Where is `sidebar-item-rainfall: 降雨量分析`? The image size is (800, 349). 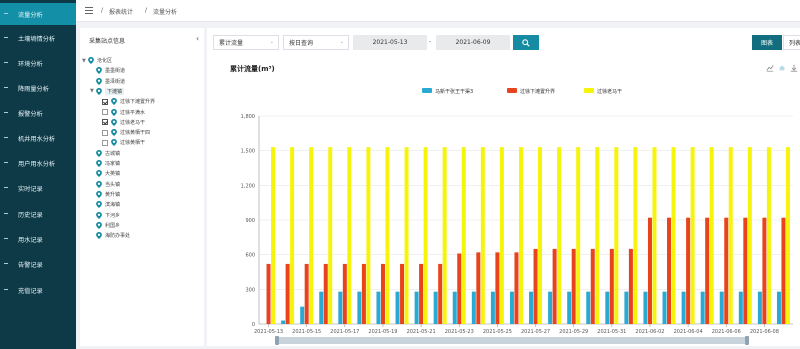
sidebar-item-rainfall: 降雨量分析 is located at coordinates (38, 88).